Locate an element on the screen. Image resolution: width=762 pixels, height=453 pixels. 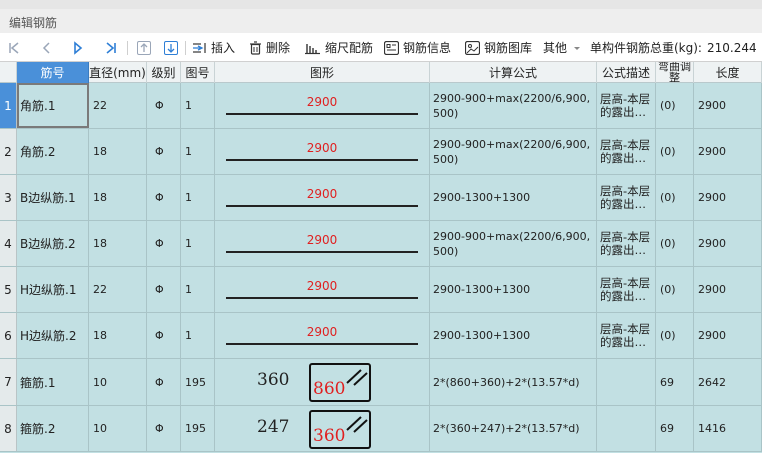
move-up-button is located at coordinates (144, 47).